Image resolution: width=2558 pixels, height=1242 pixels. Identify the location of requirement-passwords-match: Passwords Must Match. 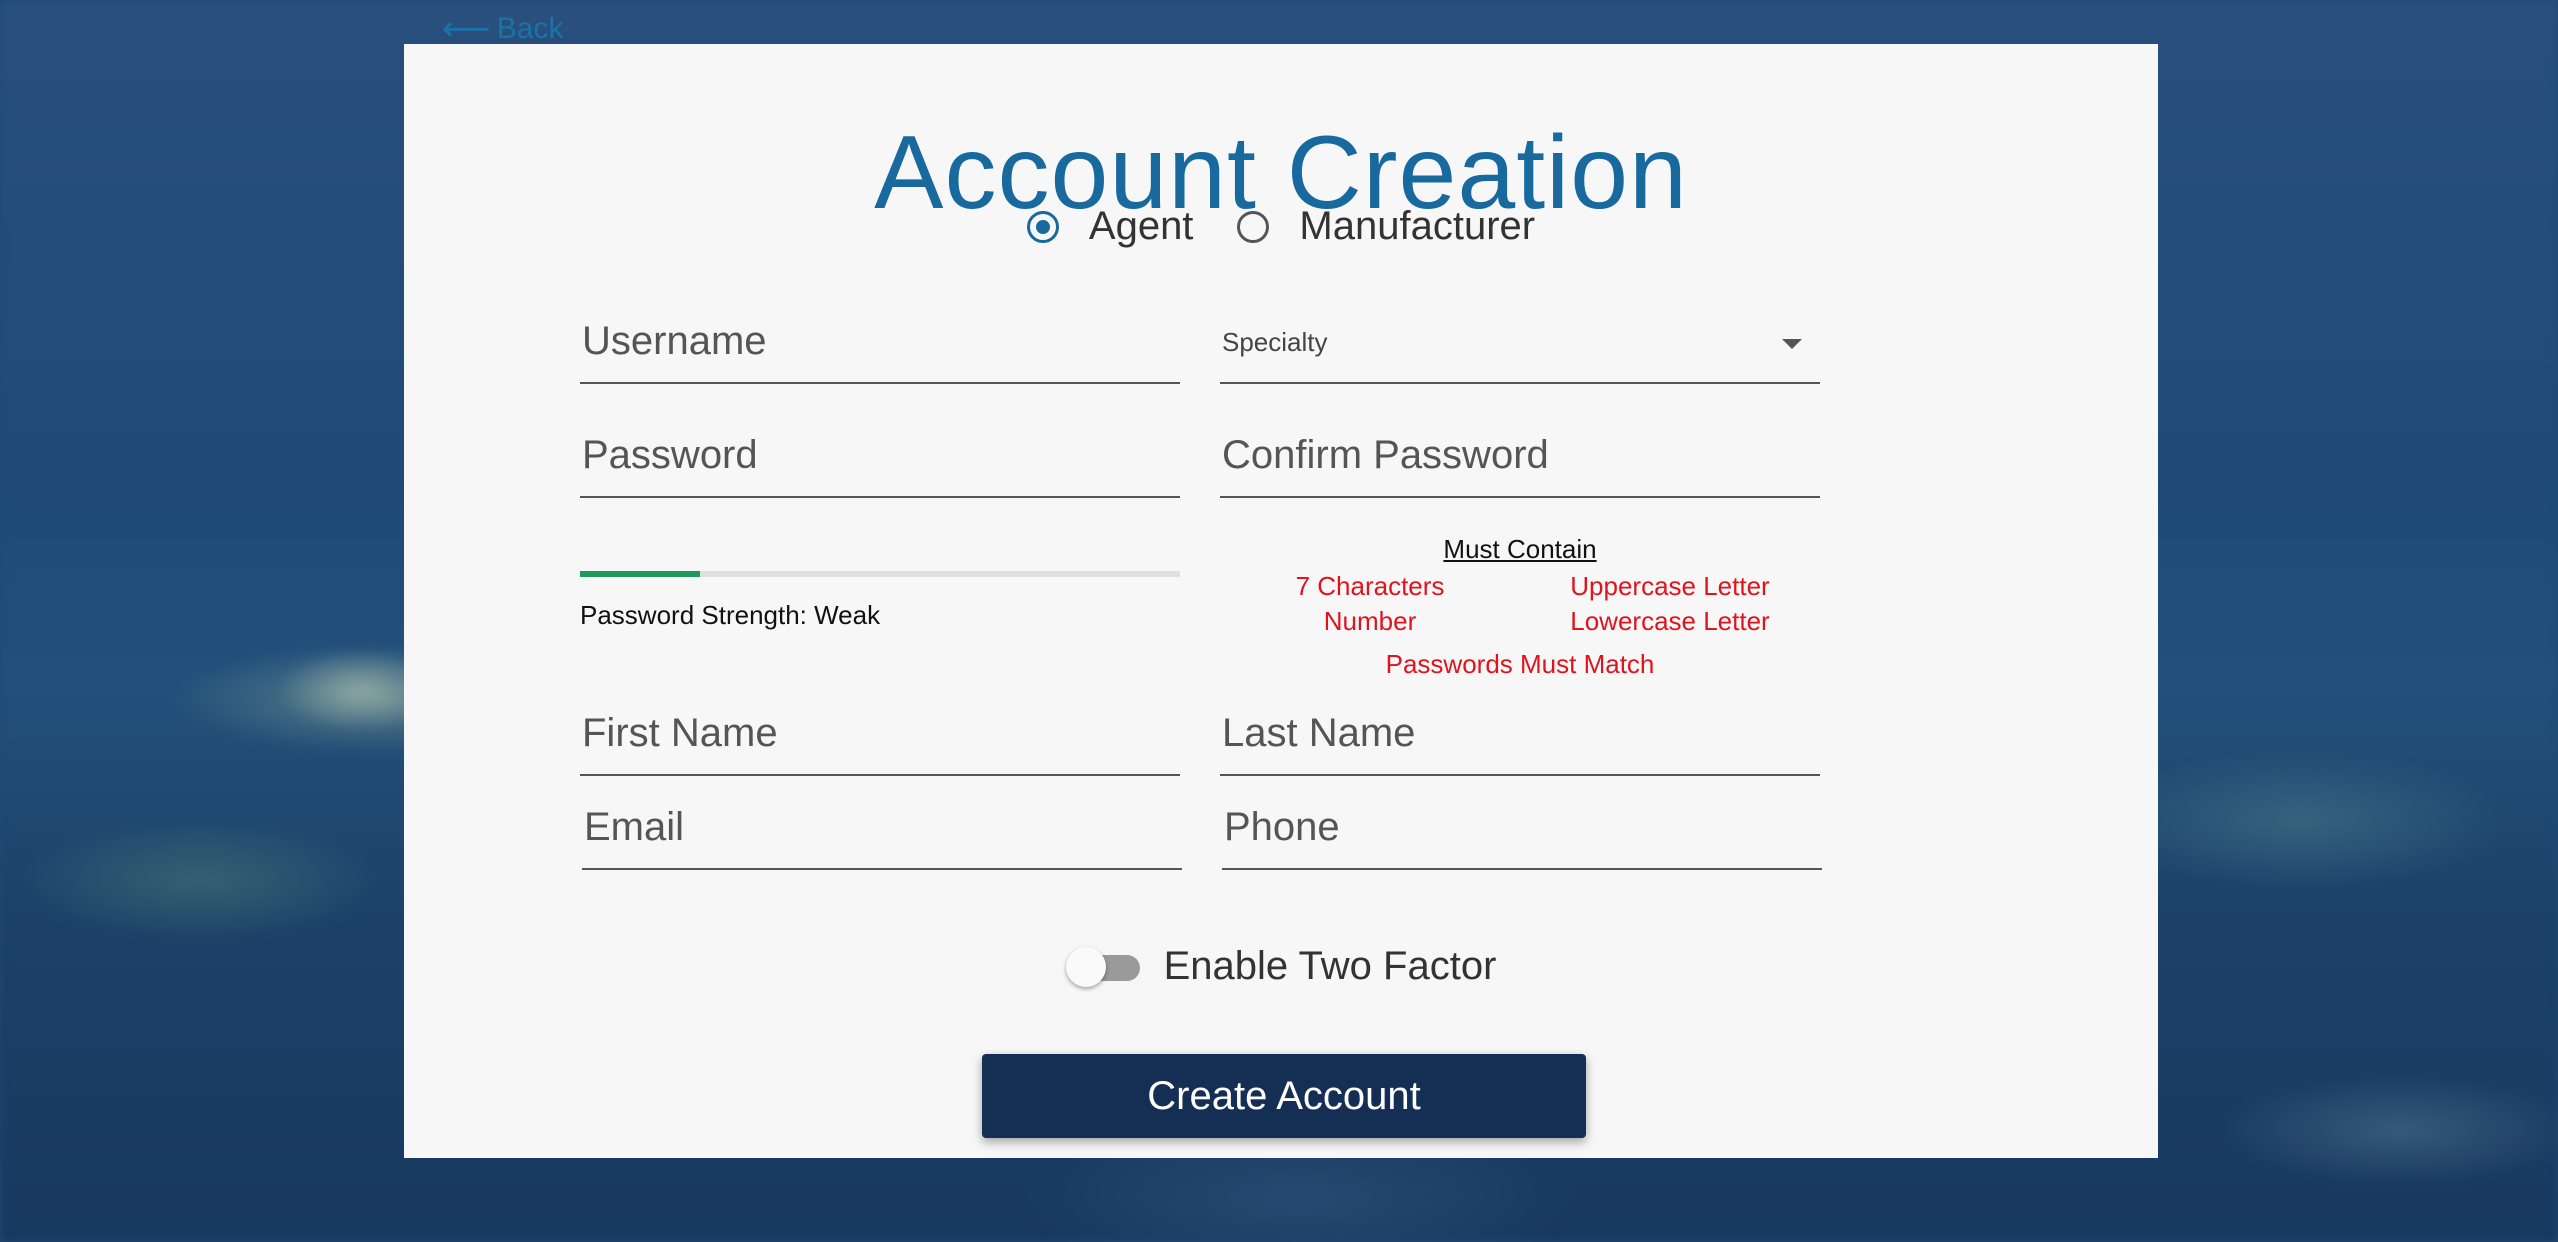
(1520, 664).